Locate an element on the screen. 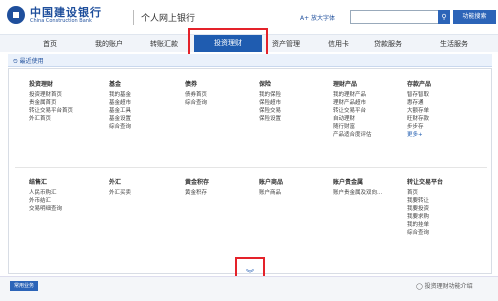 The image size is (498, 301). func-search-button: 功能搜索 is located at coordinates (474, 17).